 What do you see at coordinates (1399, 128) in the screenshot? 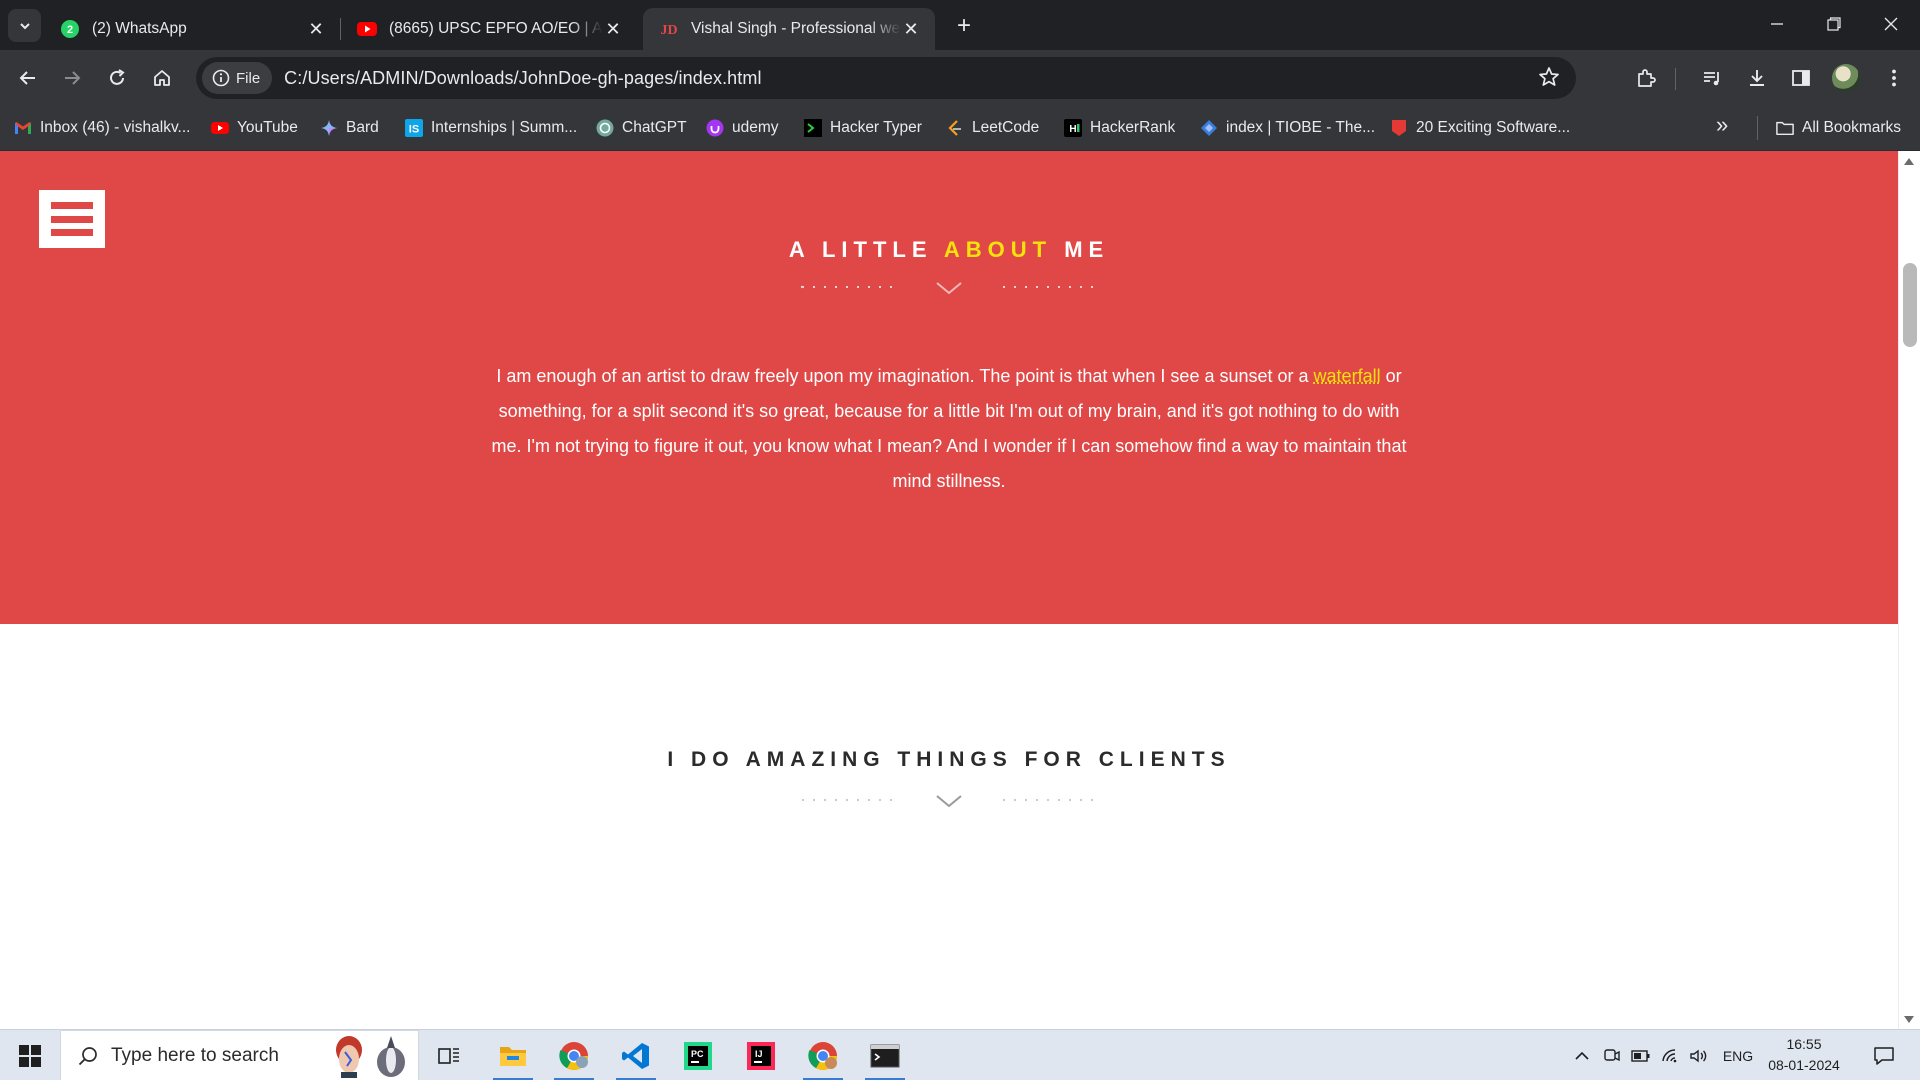
I see `bookmark-shield-icon` at bounding box center [1399, 128].